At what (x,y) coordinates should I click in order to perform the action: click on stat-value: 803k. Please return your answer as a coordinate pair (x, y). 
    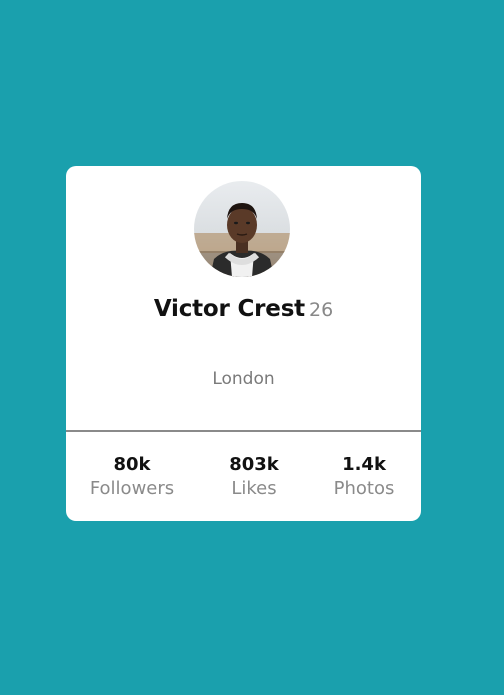
    Looking at the image, I should click on (254, 464).